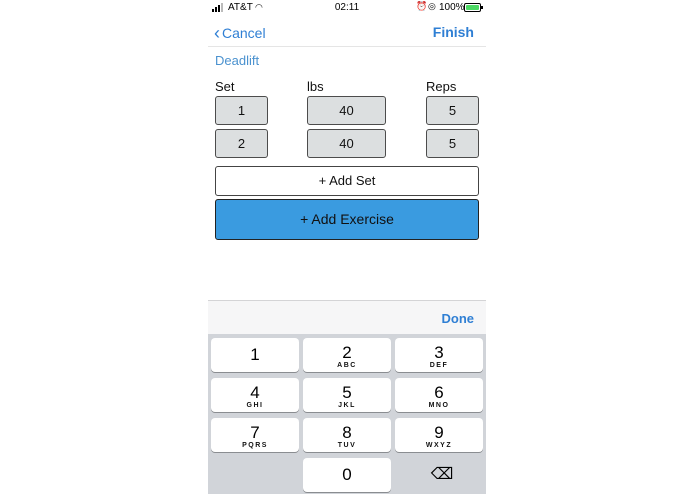 Image resolution: width=695 pixels, height=494 pixels. I want to click on key-letters: TUV, so click(347, 445).